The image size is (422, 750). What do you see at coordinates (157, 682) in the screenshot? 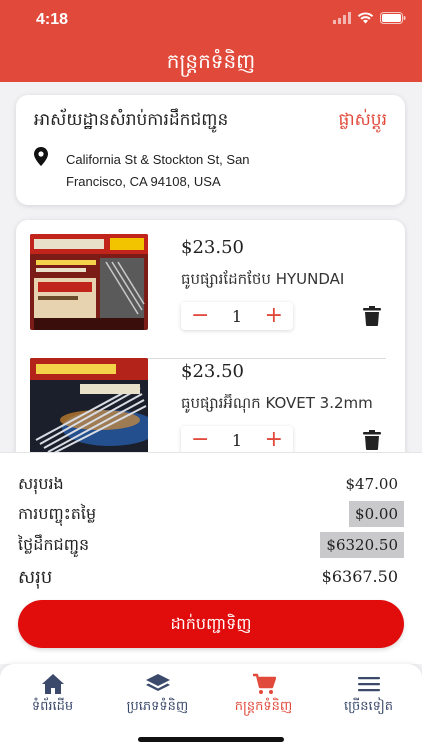
I see `layers-icon` at bounding box center [157, 682].